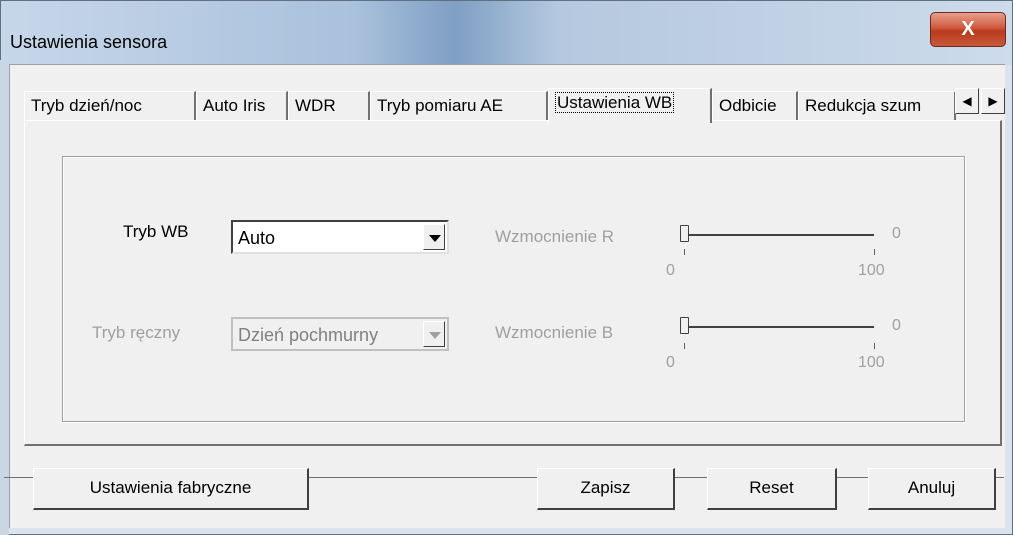 This screenshot has height=535, width=1013. I want to click on tab-wb-settings: Ustawienia WB, so click(630, 105).